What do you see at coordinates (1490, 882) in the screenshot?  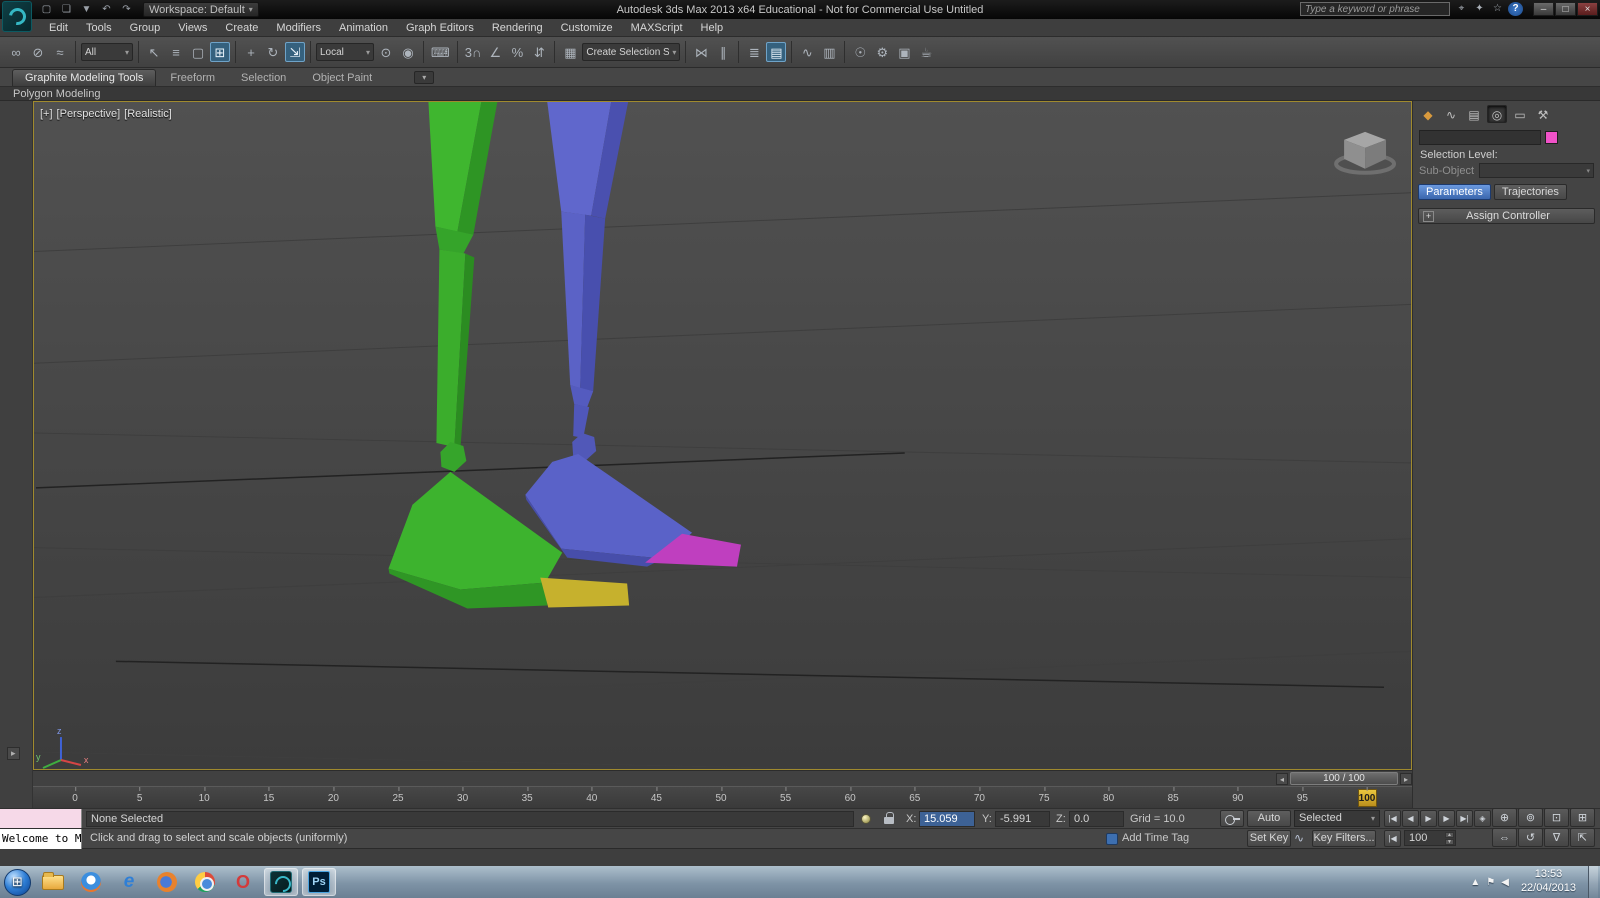 I see `tray-action-center-icon: ⚑` at bounding box center [1490, 882].